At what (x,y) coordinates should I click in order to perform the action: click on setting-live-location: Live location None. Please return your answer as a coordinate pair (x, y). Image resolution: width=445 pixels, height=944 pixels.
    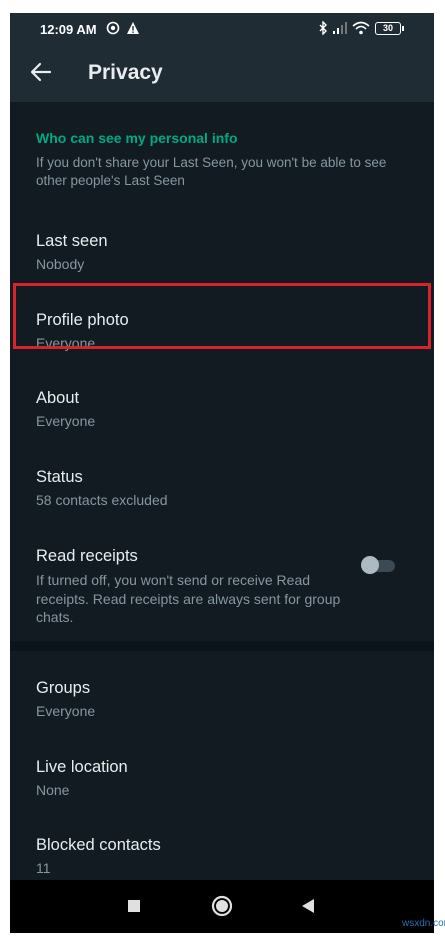
    Looking at the image, I should click on (222, 785).